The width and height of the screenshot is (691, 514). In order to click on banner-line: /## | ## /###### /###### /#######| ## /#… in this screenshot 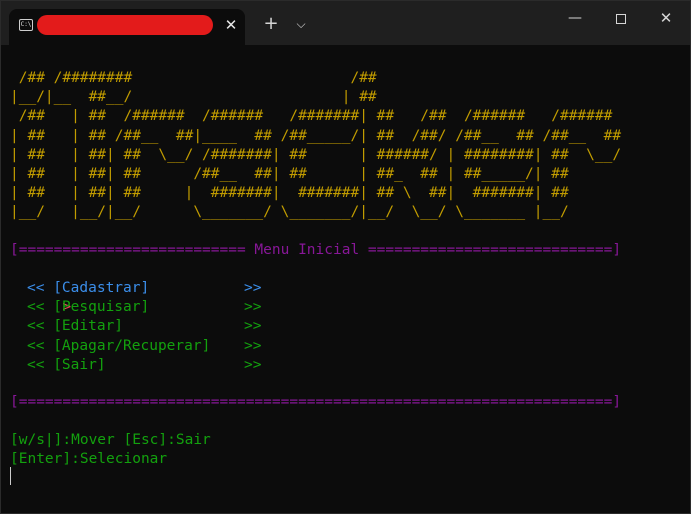, I will do `click(311, 116)`.